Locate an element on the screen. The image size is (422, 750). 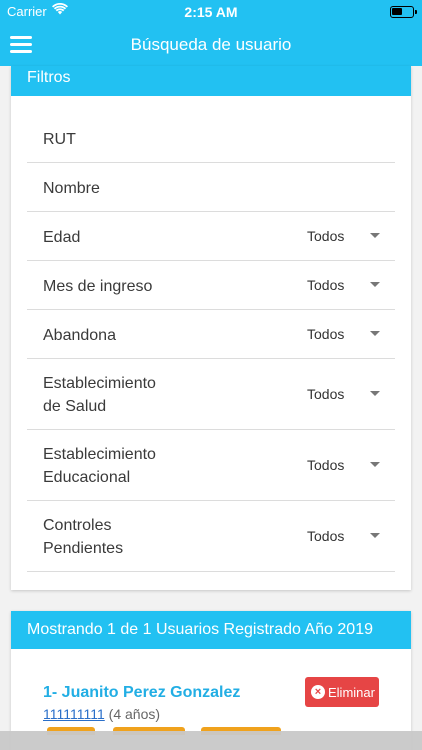
nav-bar: Búsqueda de usuario is located at coordinates (211, 45).